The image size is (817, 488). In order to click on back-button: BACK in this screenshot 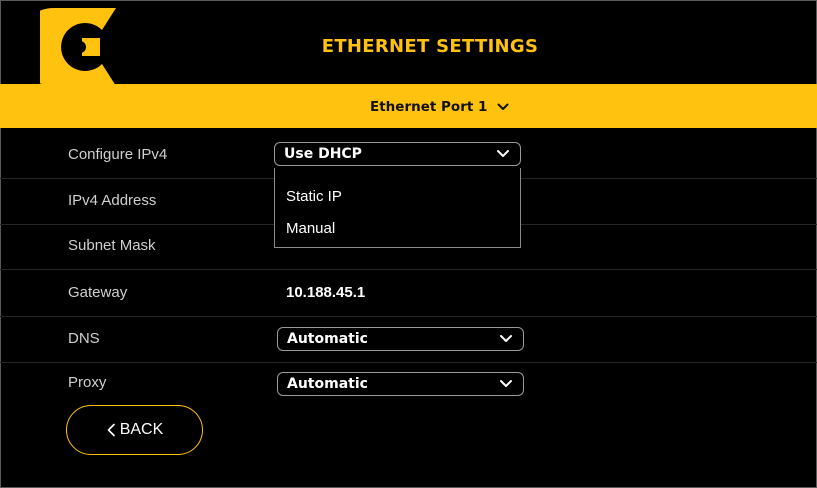, I will do `click(134, 430)`.